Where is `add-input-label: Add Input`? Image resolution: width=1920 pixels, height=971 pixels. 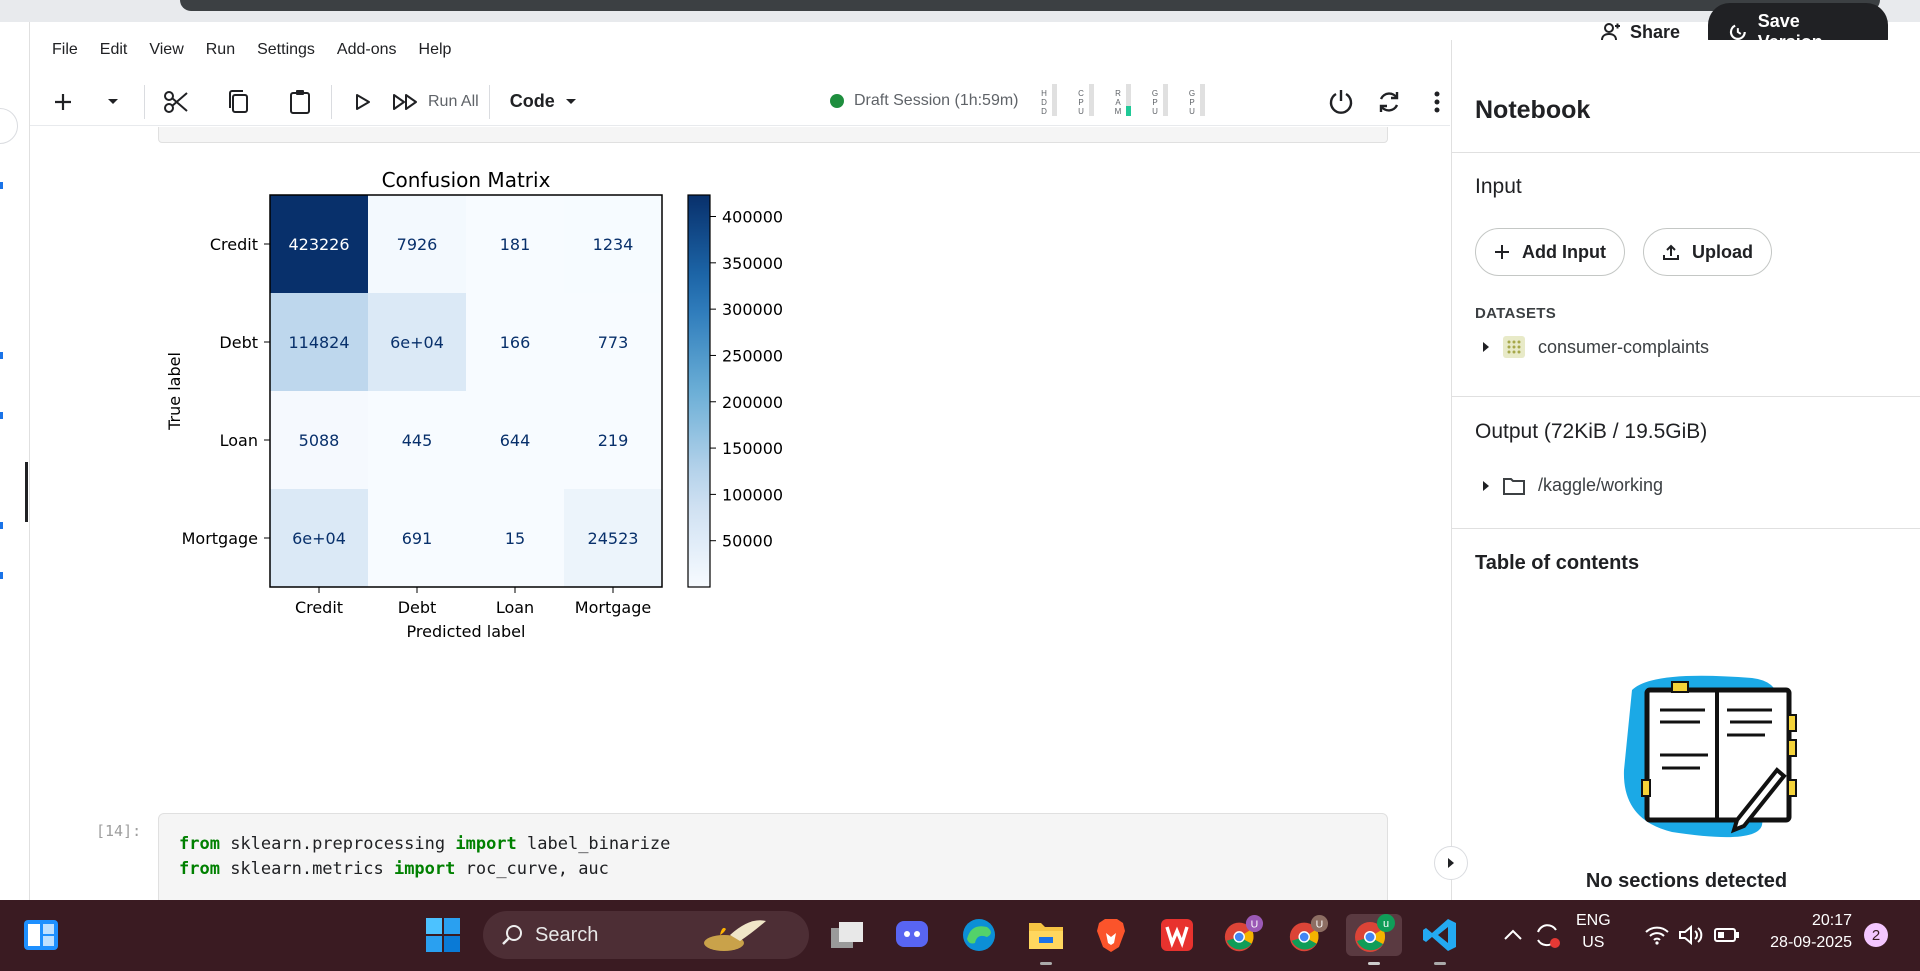
add-input-label: Add Input is located at coordinates (1564, 251).